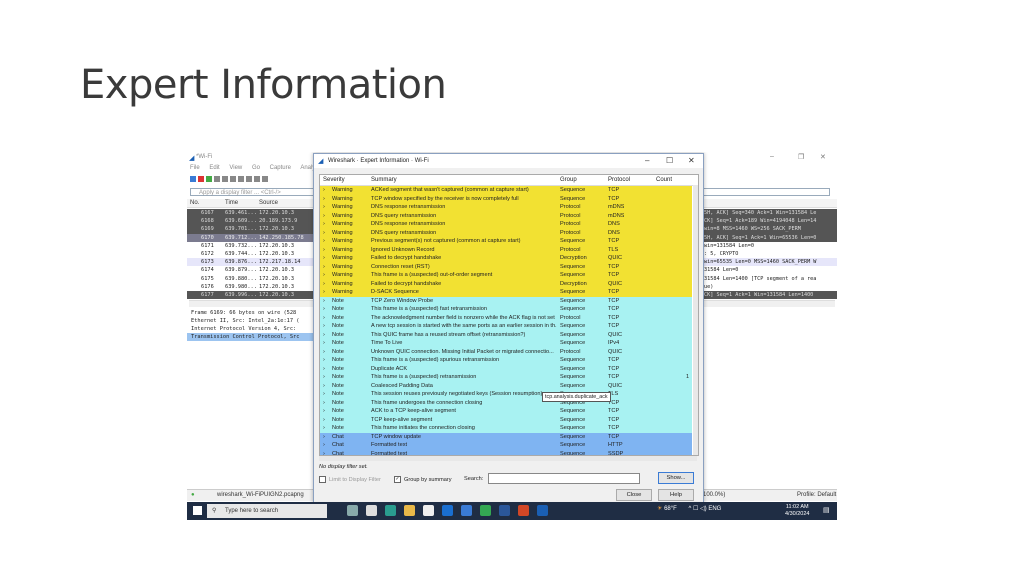  Describe the element at coordinates (231, 203) in the screenshot. I see `col-time: Time` at that location.